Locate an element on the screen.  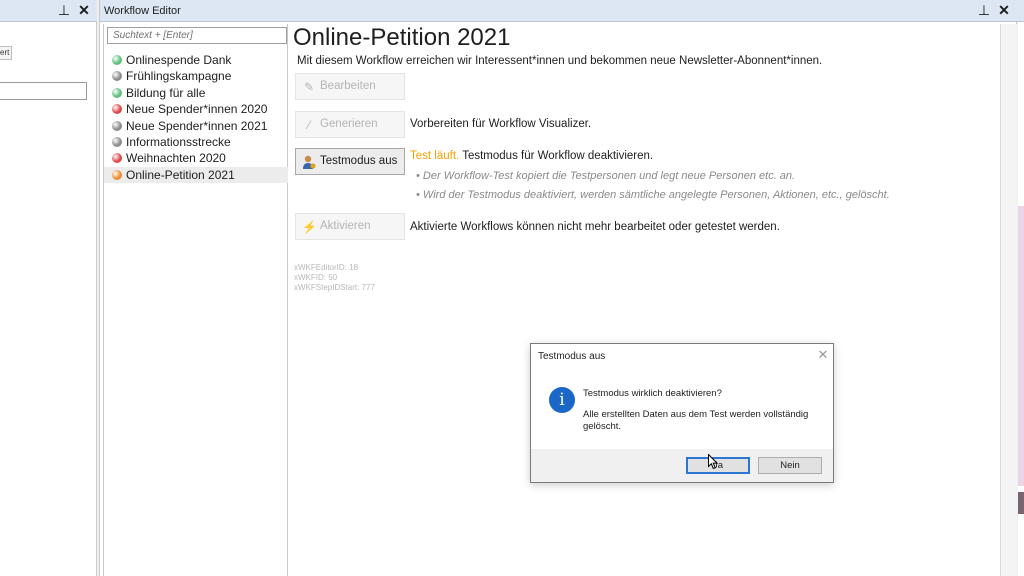
editor-window-title: Workflow Editor is located at coordinates (142, 11).